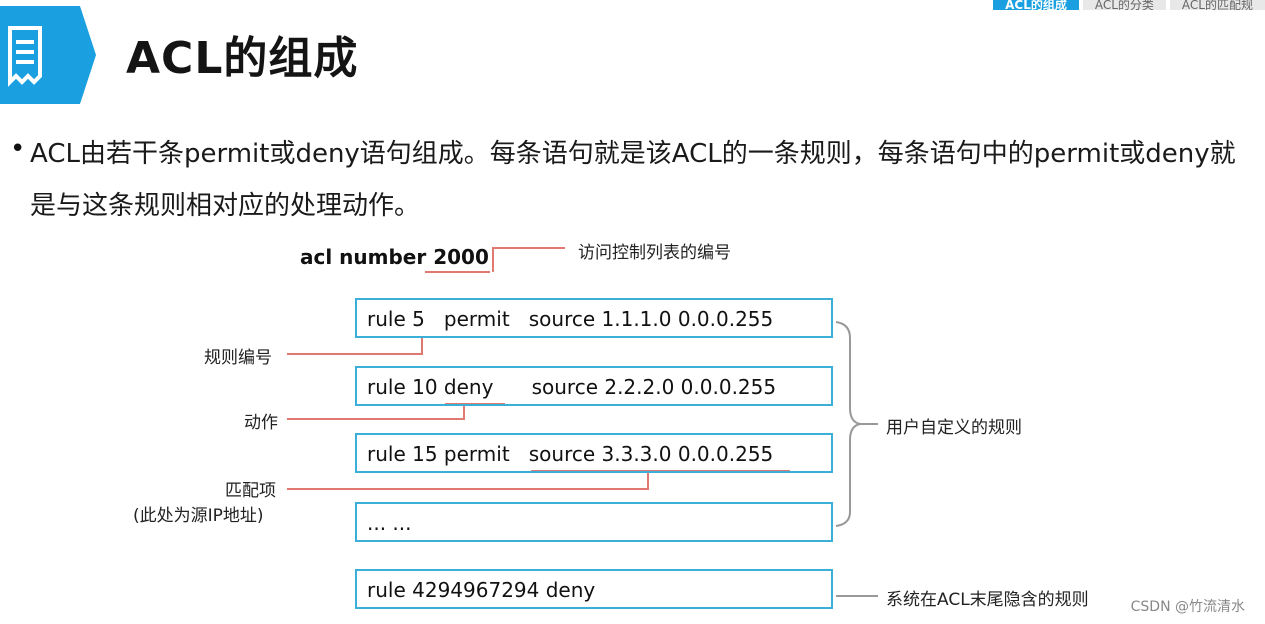 Image resolution: width=1265 pixels, height=624 pixels. I want to click on watermark: CSDN @竹流清水, so click(1187, 607).